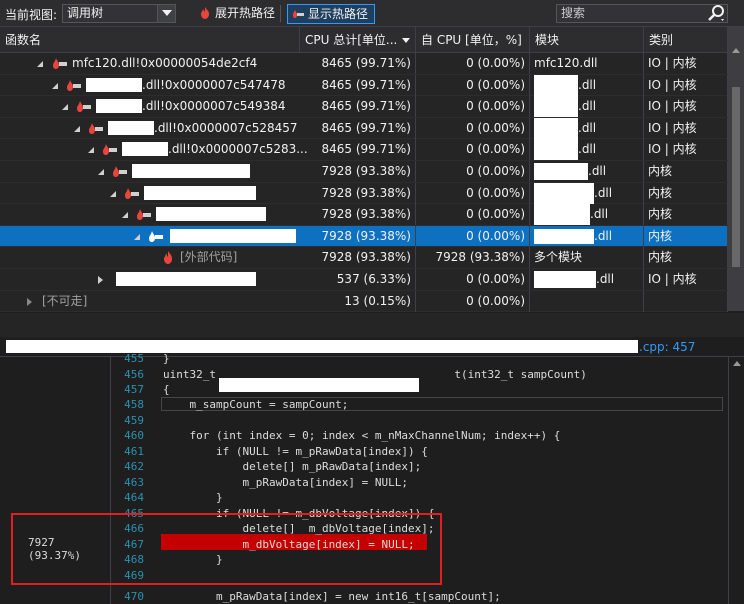 This screenshot has width=744, height=604. I want to click on column-self-cpu: 自 CPU [单位，%], so click(473, 40).